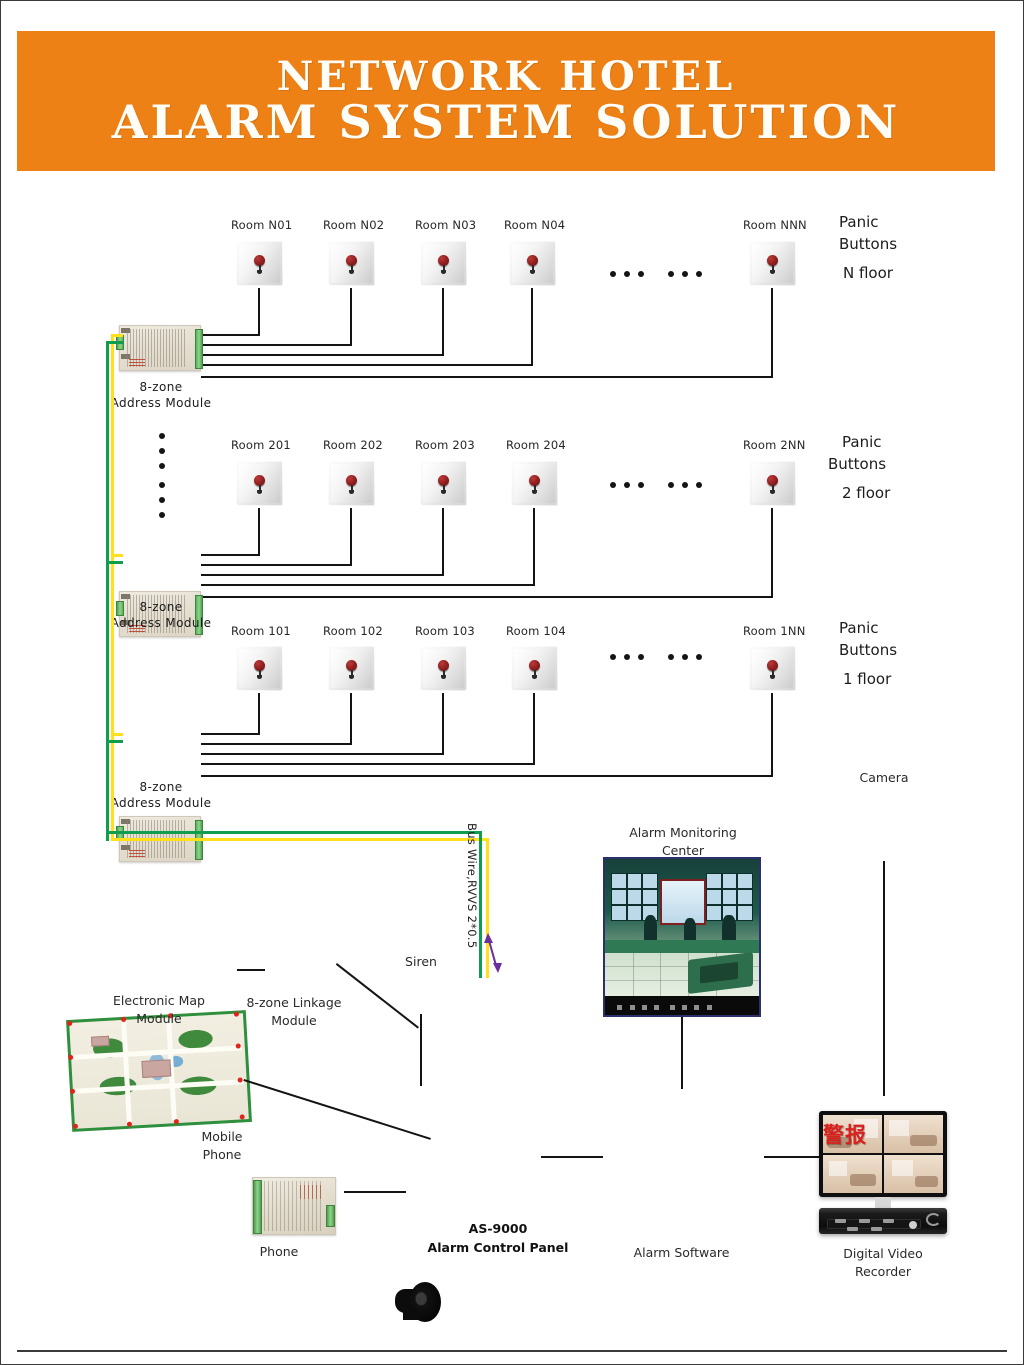 The width and height of the screenshot is (1024, 1365). Describe the element at coordinates (161, 795) in the screenshot. I see `address-module-label-floor-1: 8-zone Address Module` at that location.